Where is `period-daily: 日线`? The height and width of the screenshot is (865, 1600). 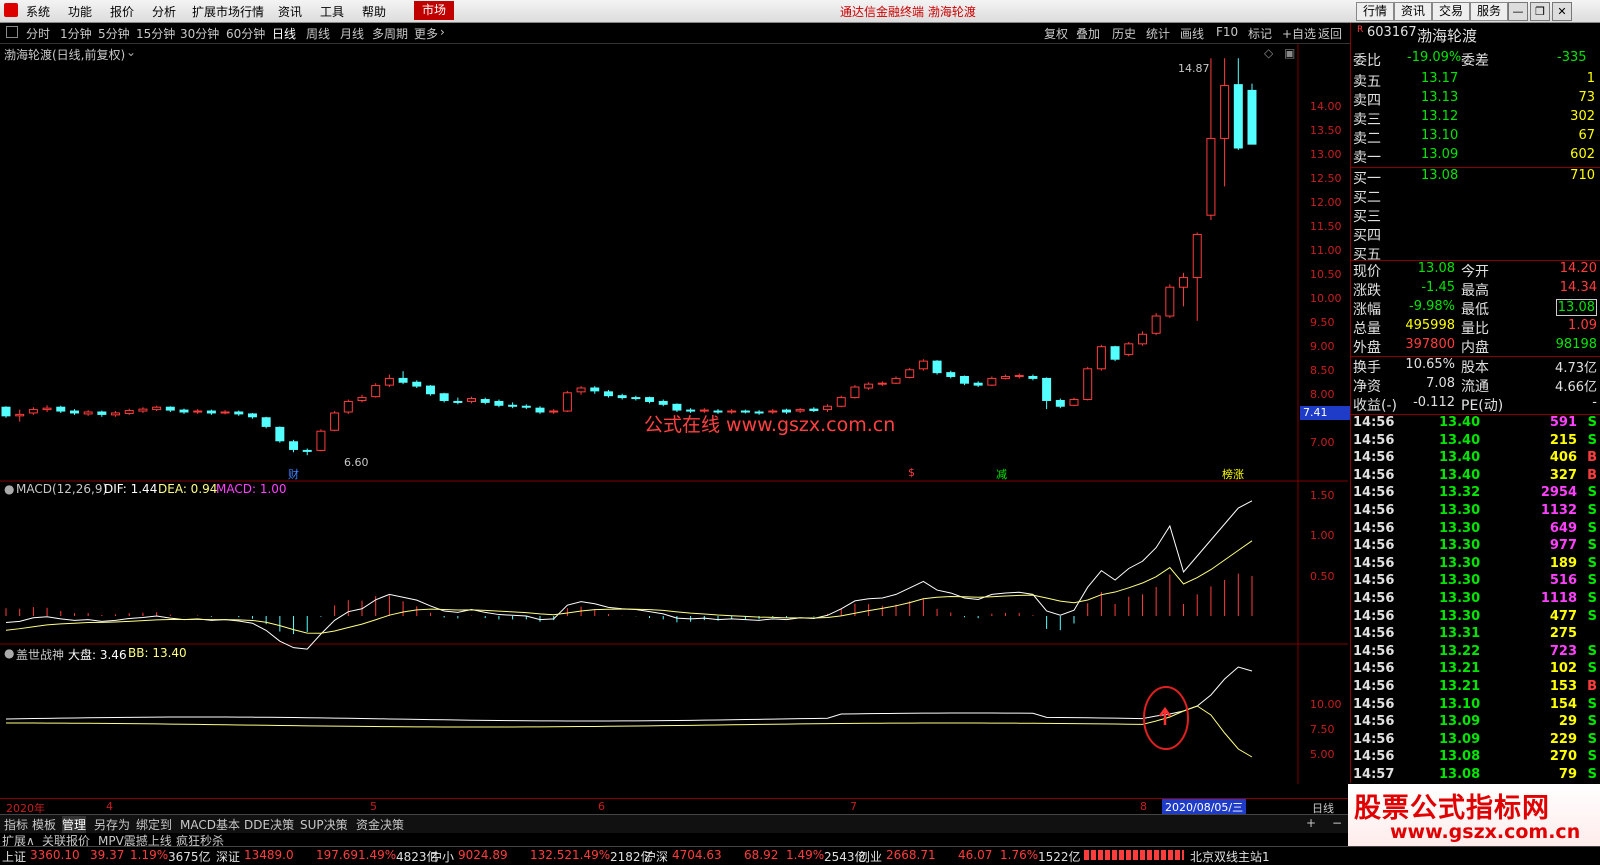 period-daily: 日线 is located at coordinates (284, 33).